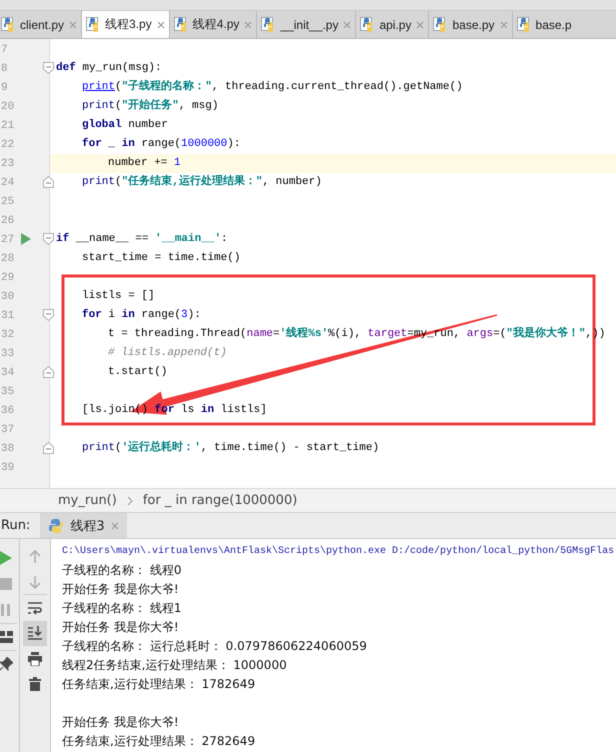 Image resolution: width=616 pixels, height=752 pixels. What do you see at coordinates (138, 372) in the screenshot?
I see `code-line: t.start()` at bounding box center [138, 372].